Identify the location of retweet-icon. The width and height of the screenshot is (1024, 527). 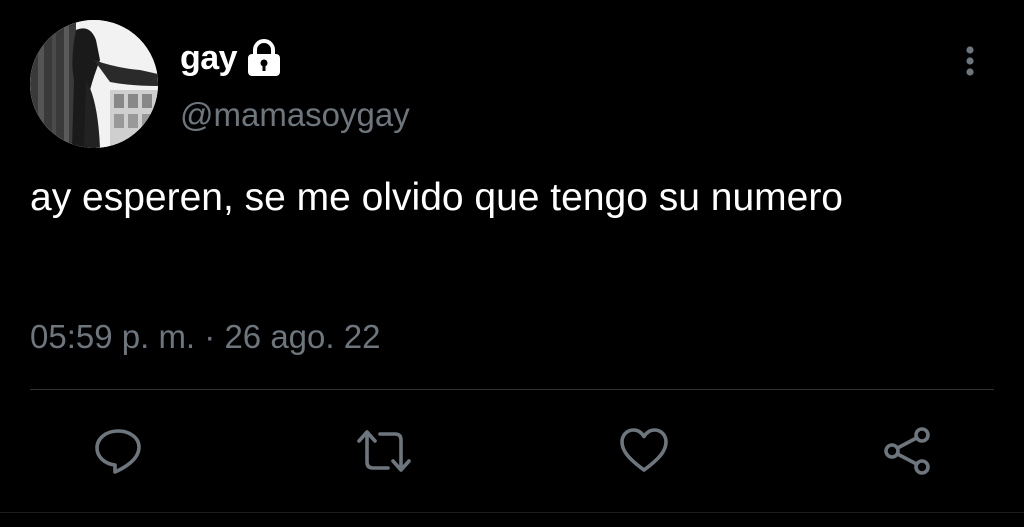
(384, 451).